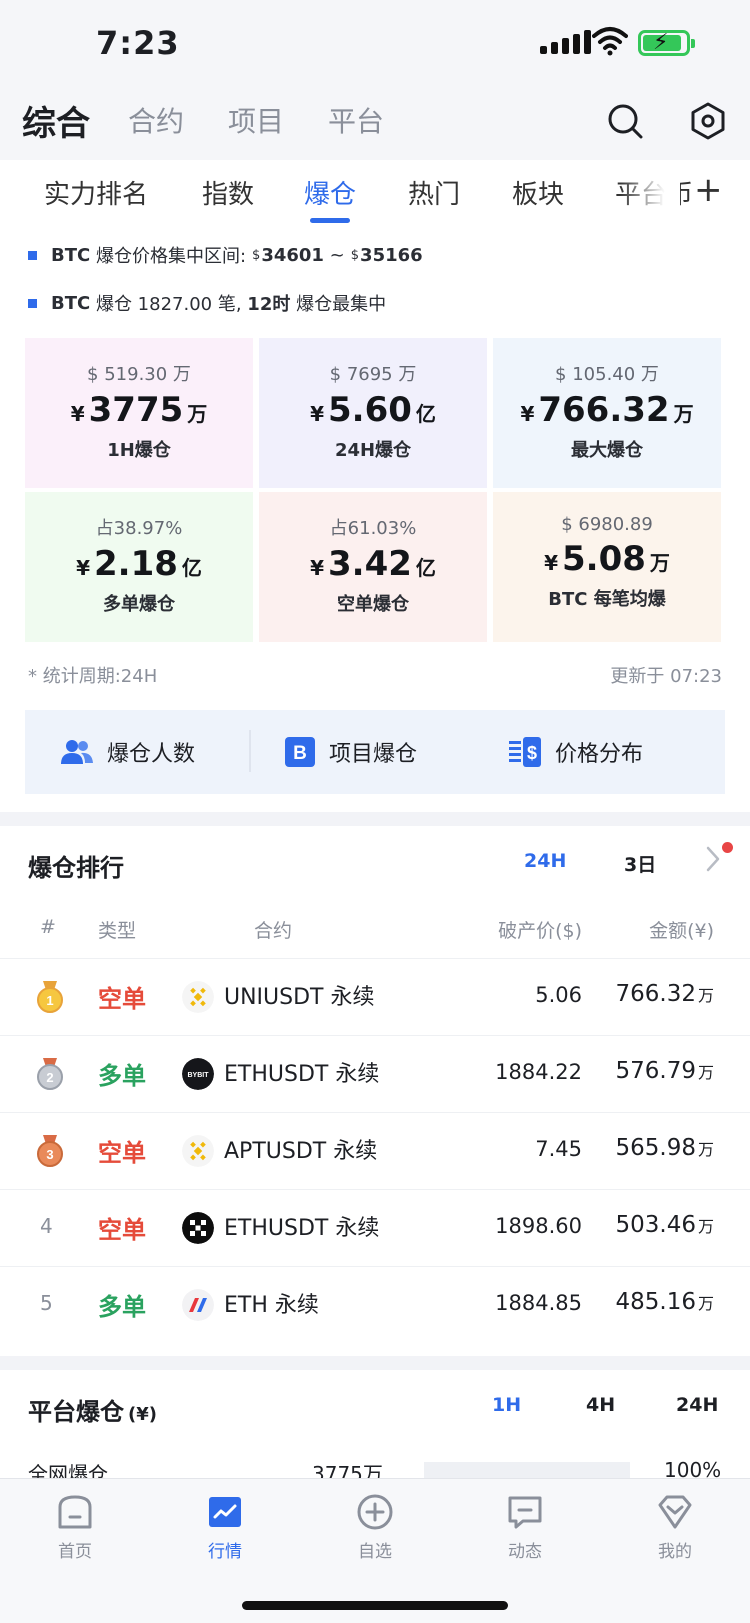 The image size is (750, 1623). Describe the element at coordinates (117, 931) in the screenshot. I see `col-type: 类型` at that location.